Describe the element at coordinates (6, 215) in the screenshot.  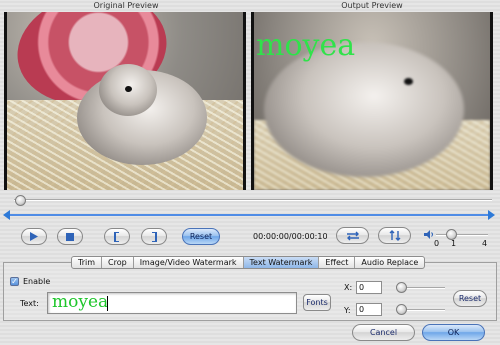
I see `trim-start-handle` at that location.